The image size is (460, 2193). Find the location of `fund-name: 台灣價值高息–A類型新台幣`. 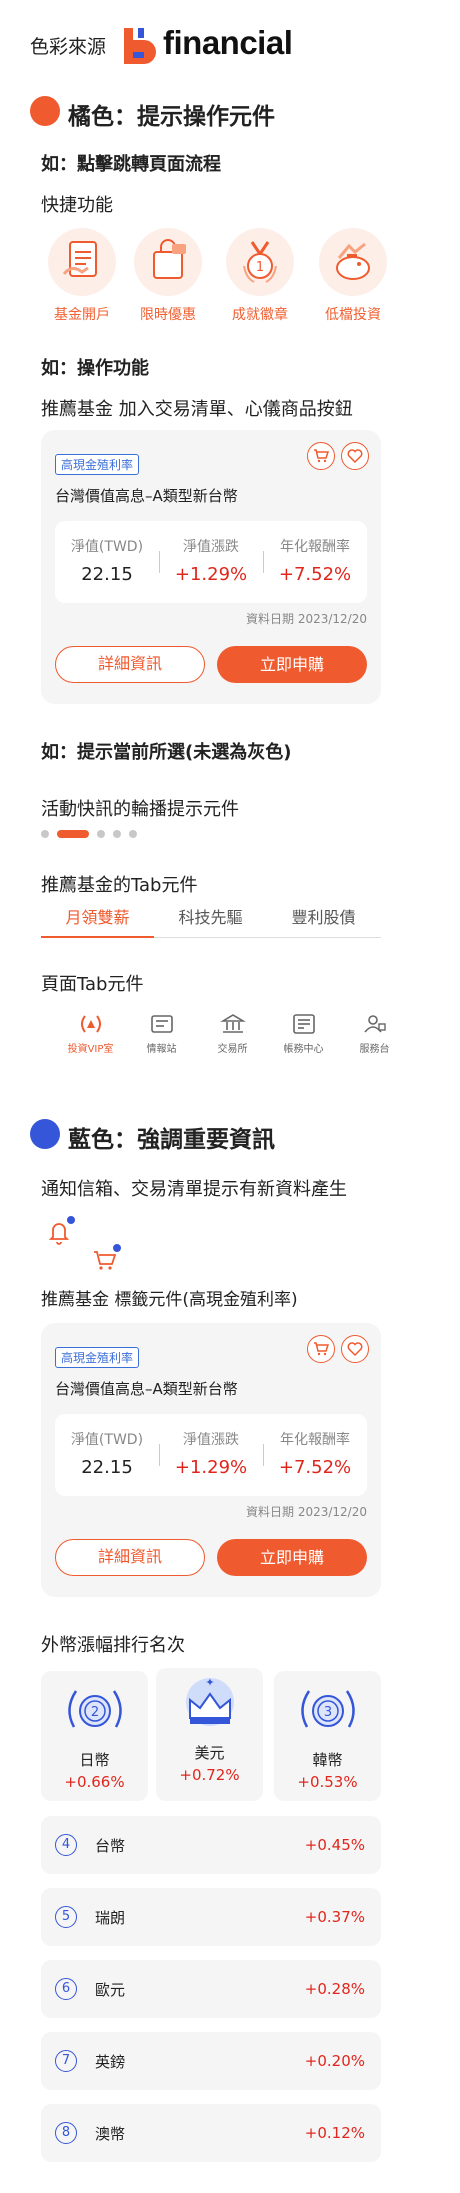

fund-name: 台灣價值高息–A類型新台幣 is located at coordinates (146, 1389).